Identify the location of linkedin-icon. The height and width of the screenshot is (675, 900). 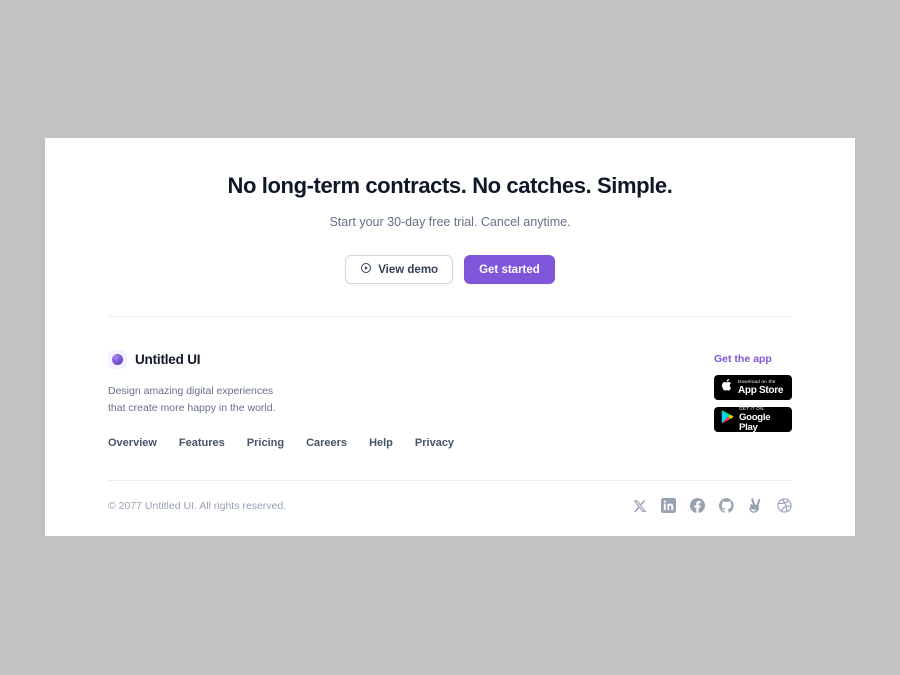
(668, 506).